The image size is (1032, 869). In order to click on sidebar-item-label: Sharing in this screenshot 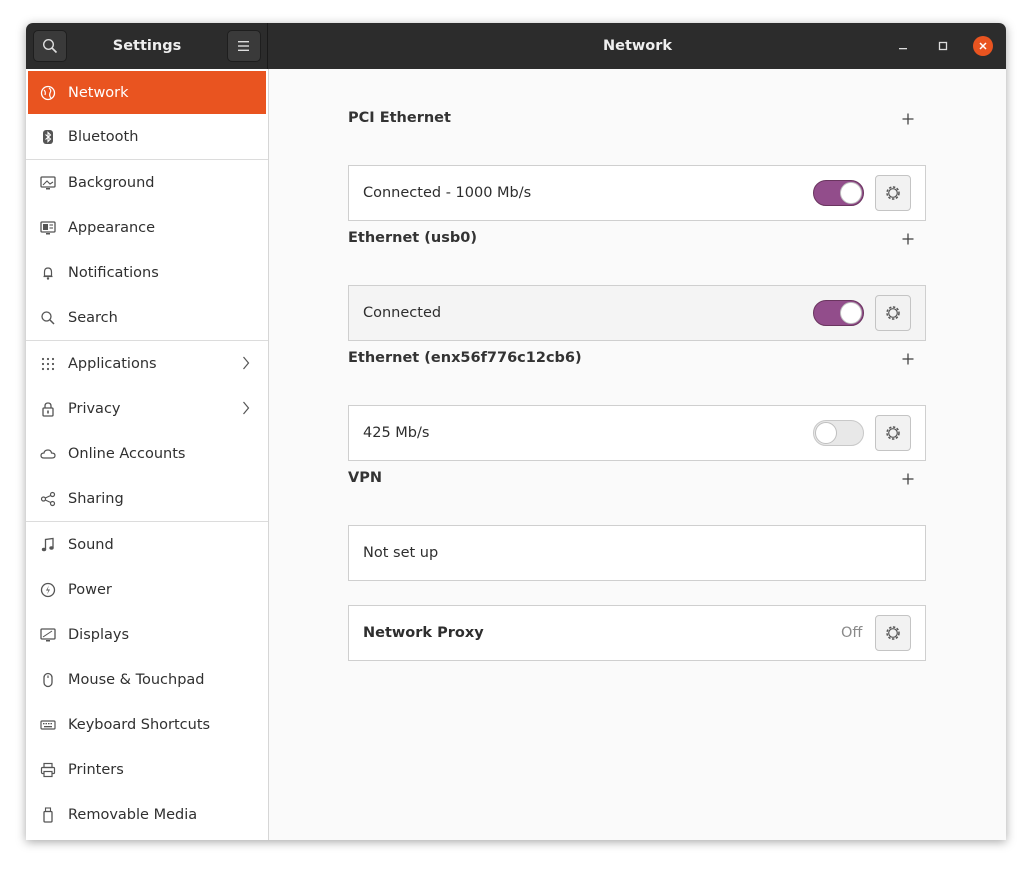, I will do `click(96, 498)`.